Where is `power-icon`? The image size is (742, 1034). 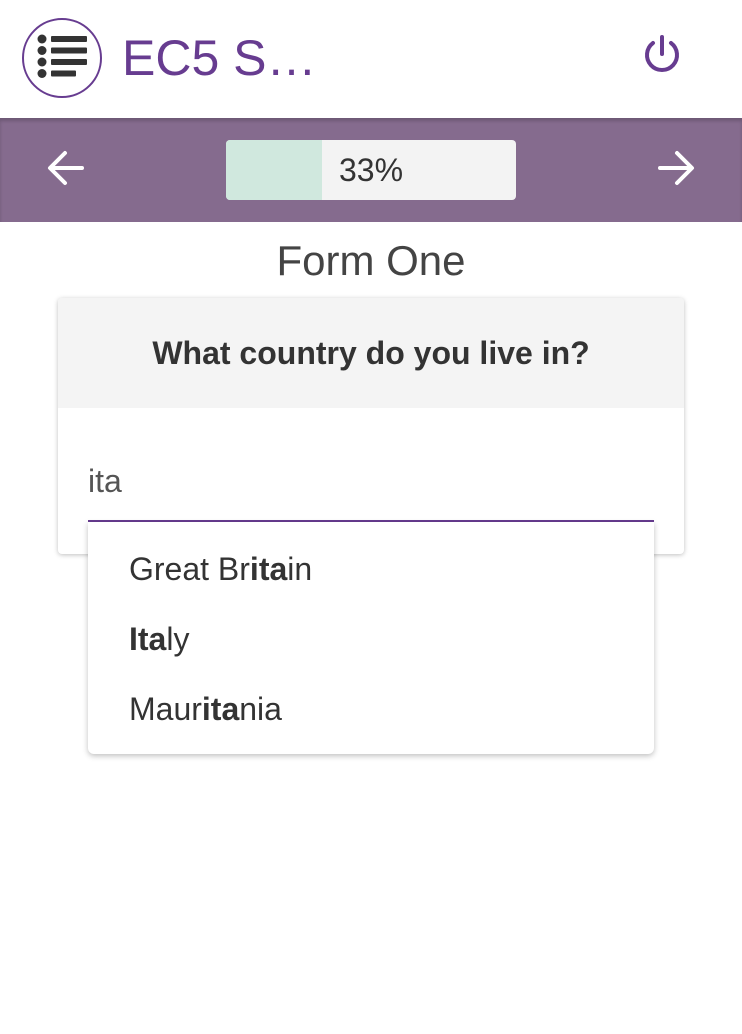 power-icon is located at coordinates (662, 56).